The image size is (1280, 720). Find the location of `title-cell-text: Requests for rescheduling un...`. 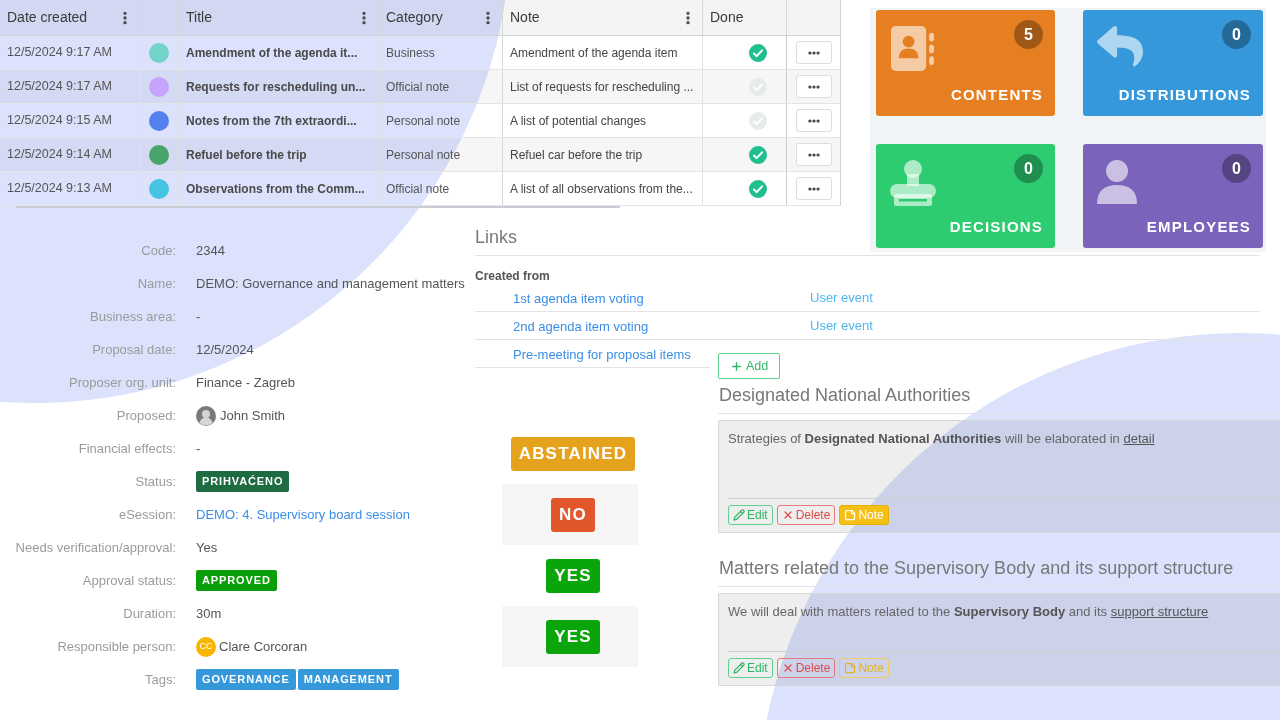

title-cell-text: Requests for rescheduling un... is located at coordinates (276, 87).